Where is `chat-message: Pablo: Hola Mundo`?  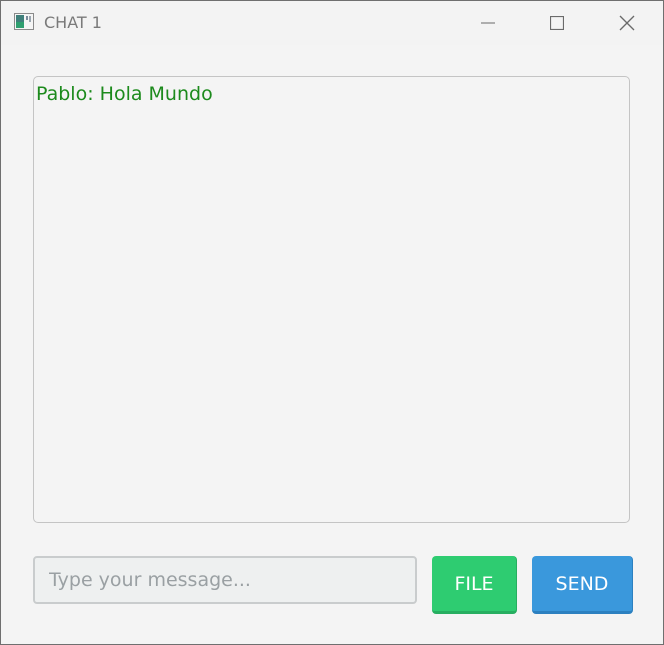
chat-message: Pablo: Hola Mundo is located at coordinates (124, 94).